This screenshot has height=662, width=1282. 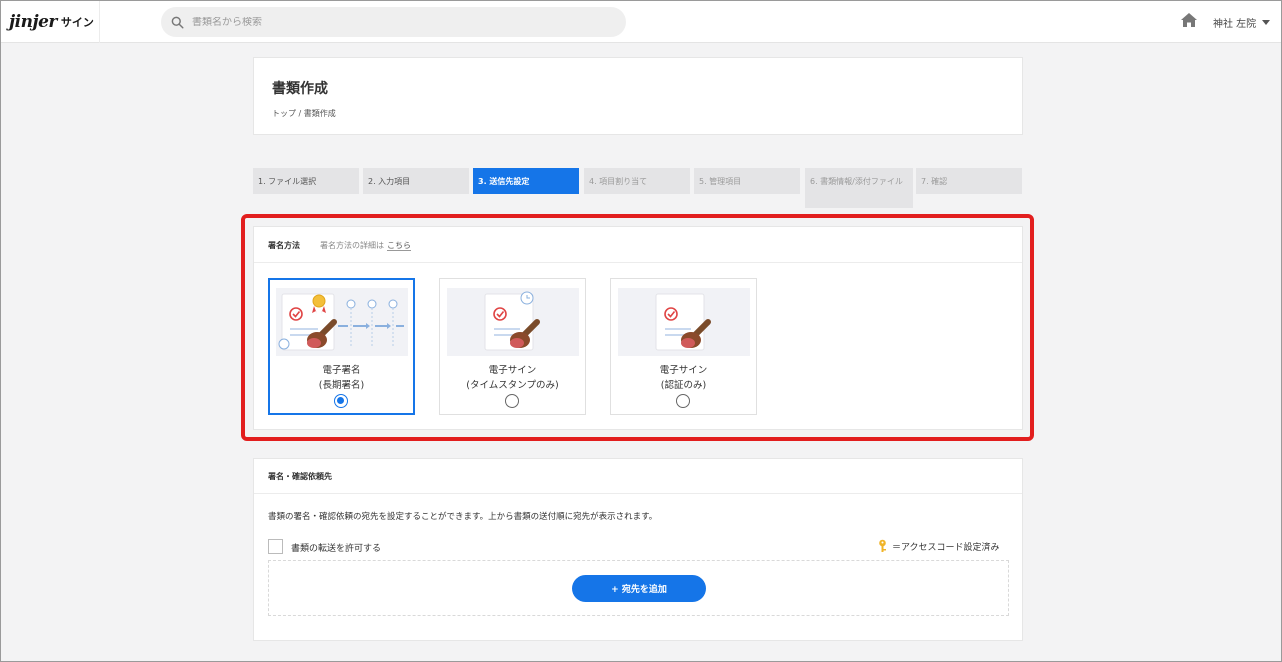 I want to click on user-menu: 神社 左院, so click(x=1242, y=22).